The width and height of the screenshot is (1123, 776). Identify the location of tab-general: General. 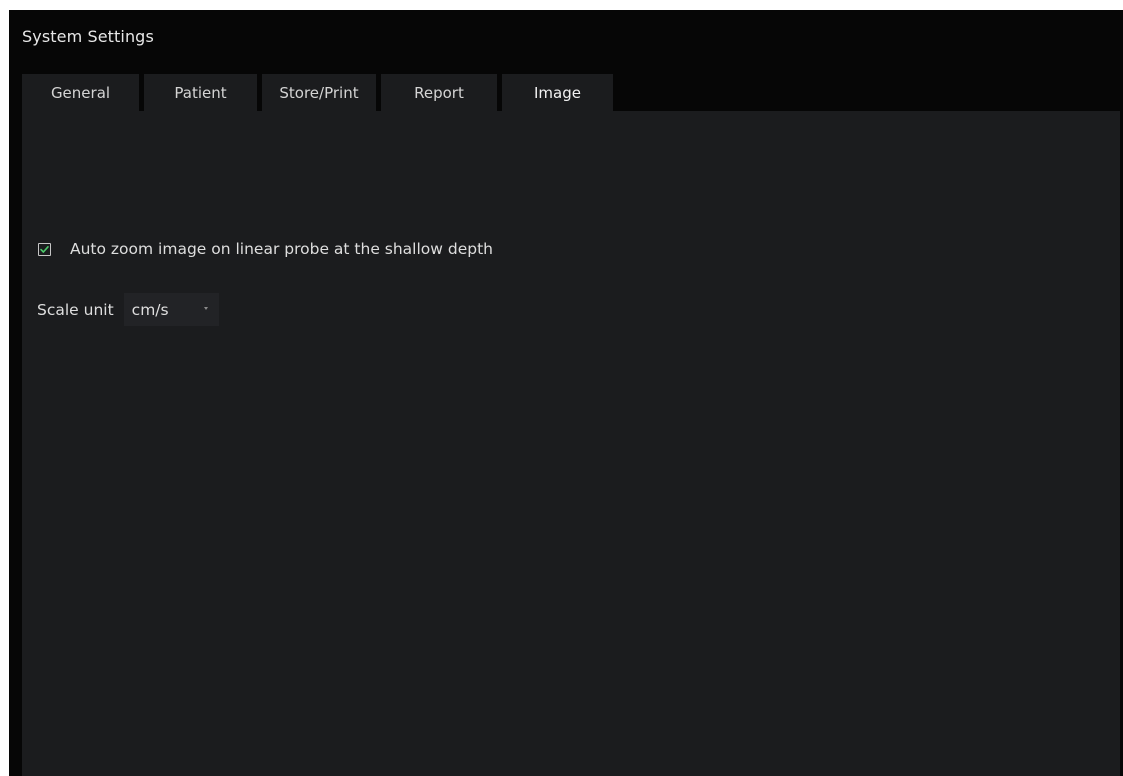
(80, 92).